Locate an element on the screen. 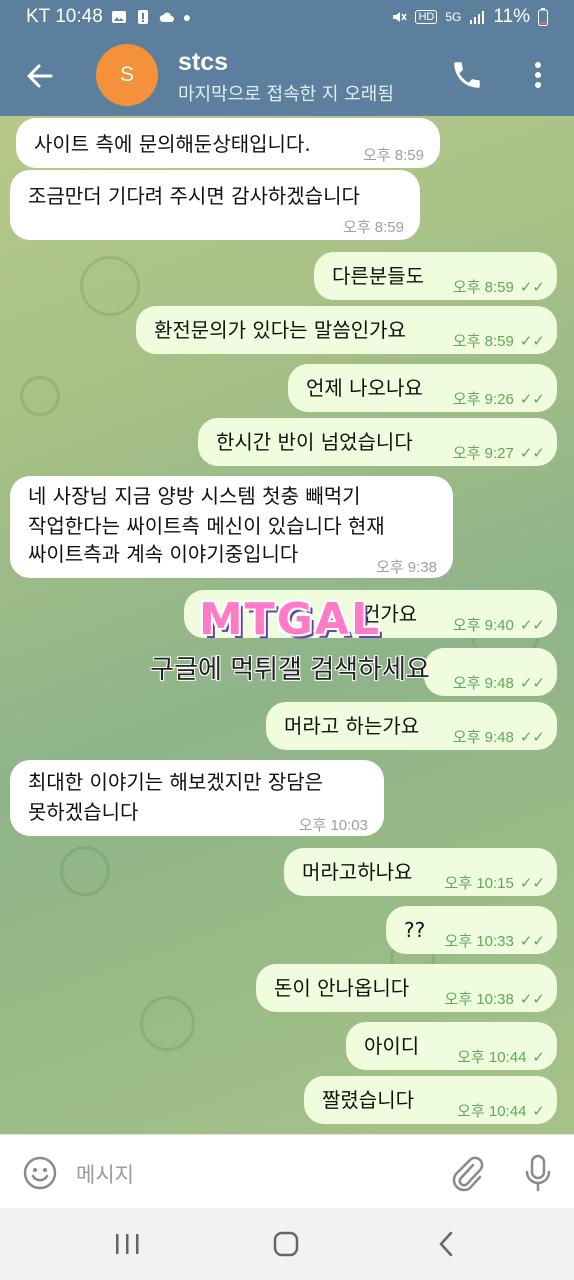  avatar-letter: S is located at coordinates (126, 74).